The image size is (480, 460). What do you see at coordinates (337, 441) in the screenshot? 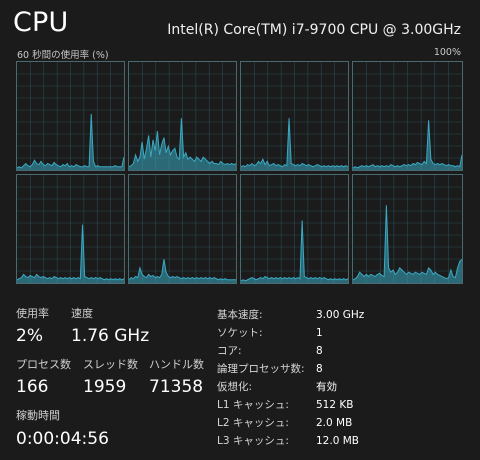
I see `l3-cache-value: 12.0 MB` at bounding box center [337, 441].